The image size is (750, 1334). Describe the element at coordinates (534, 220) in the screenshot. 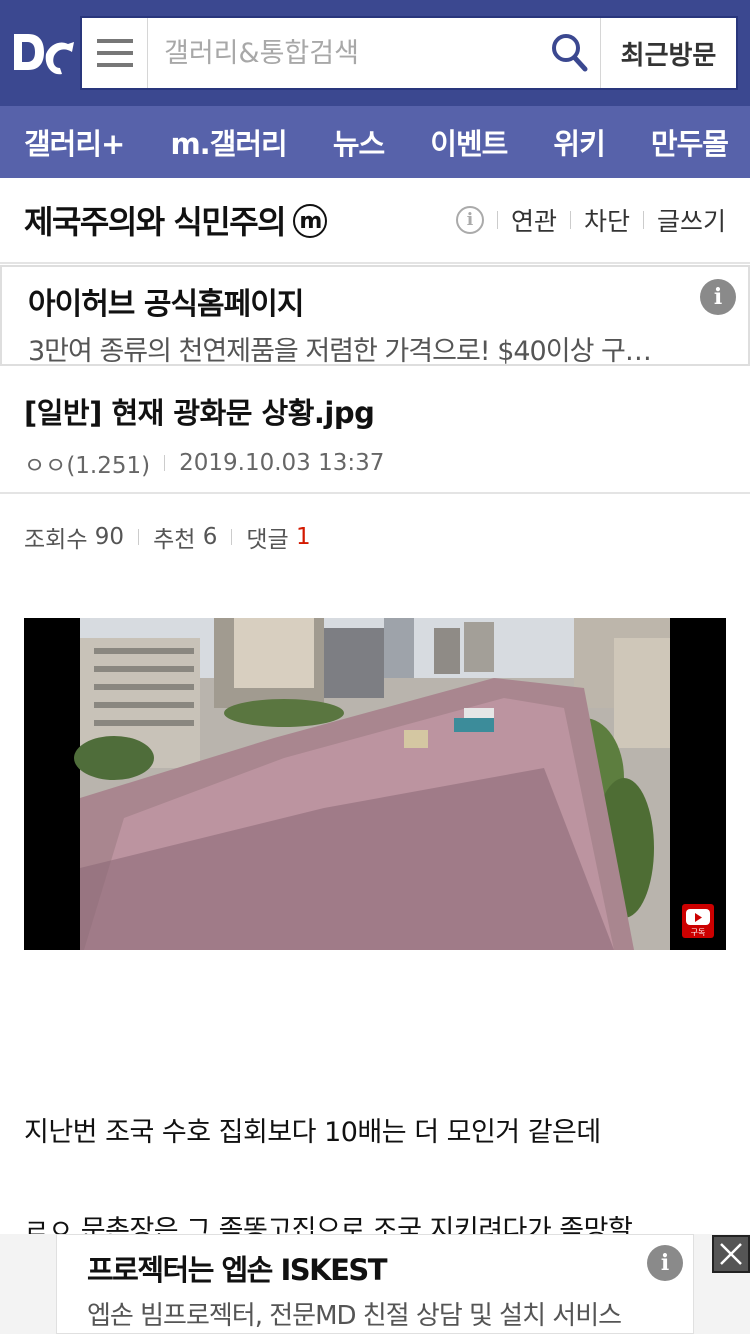

I see `related-button: 연관` at that location.